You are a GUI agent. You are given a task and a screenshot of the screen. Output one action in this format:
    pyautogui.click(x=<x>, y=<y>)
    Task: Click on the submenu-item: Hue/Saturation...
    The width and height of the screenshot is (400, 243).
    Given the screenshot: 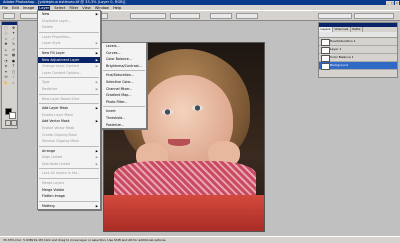 What is the action you would take?
    pyautogui.click(x=124, y=75)
    